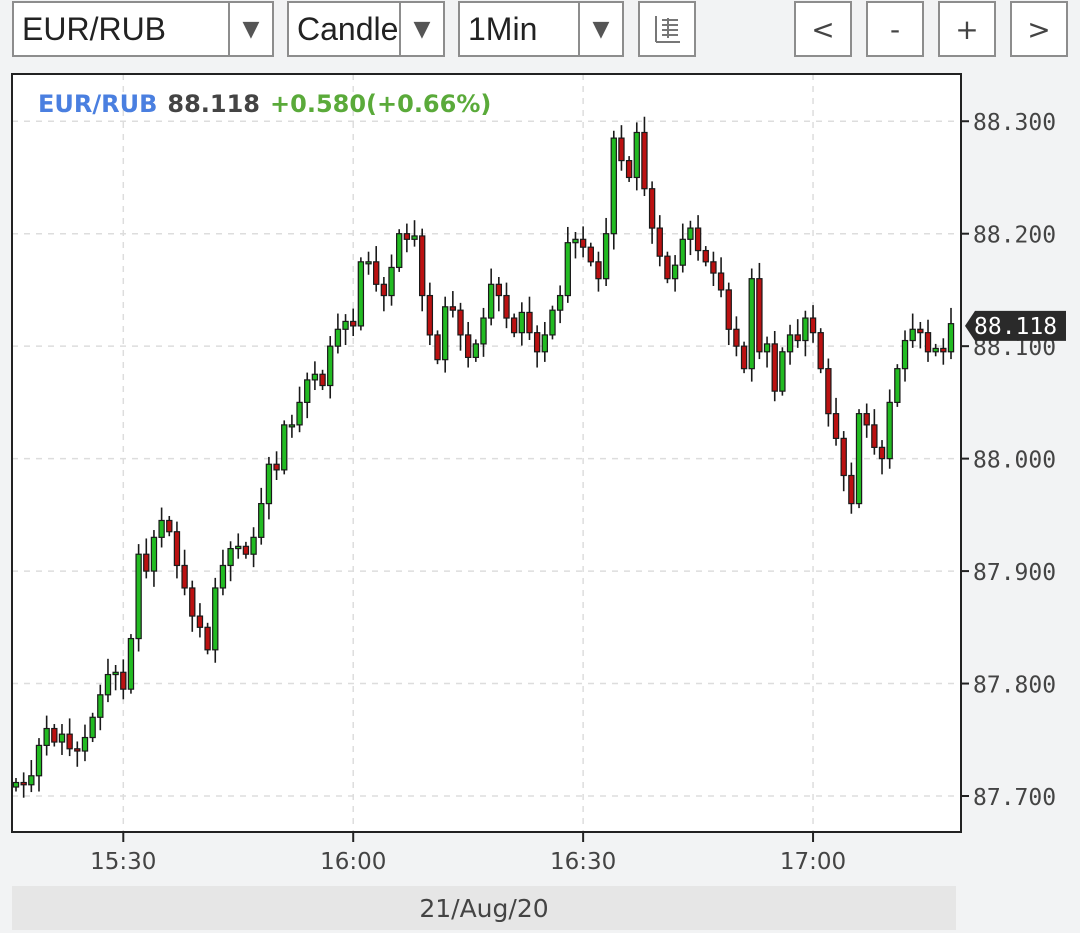  I want to click on current-price-tag: 88.118, so click(1015, 325).